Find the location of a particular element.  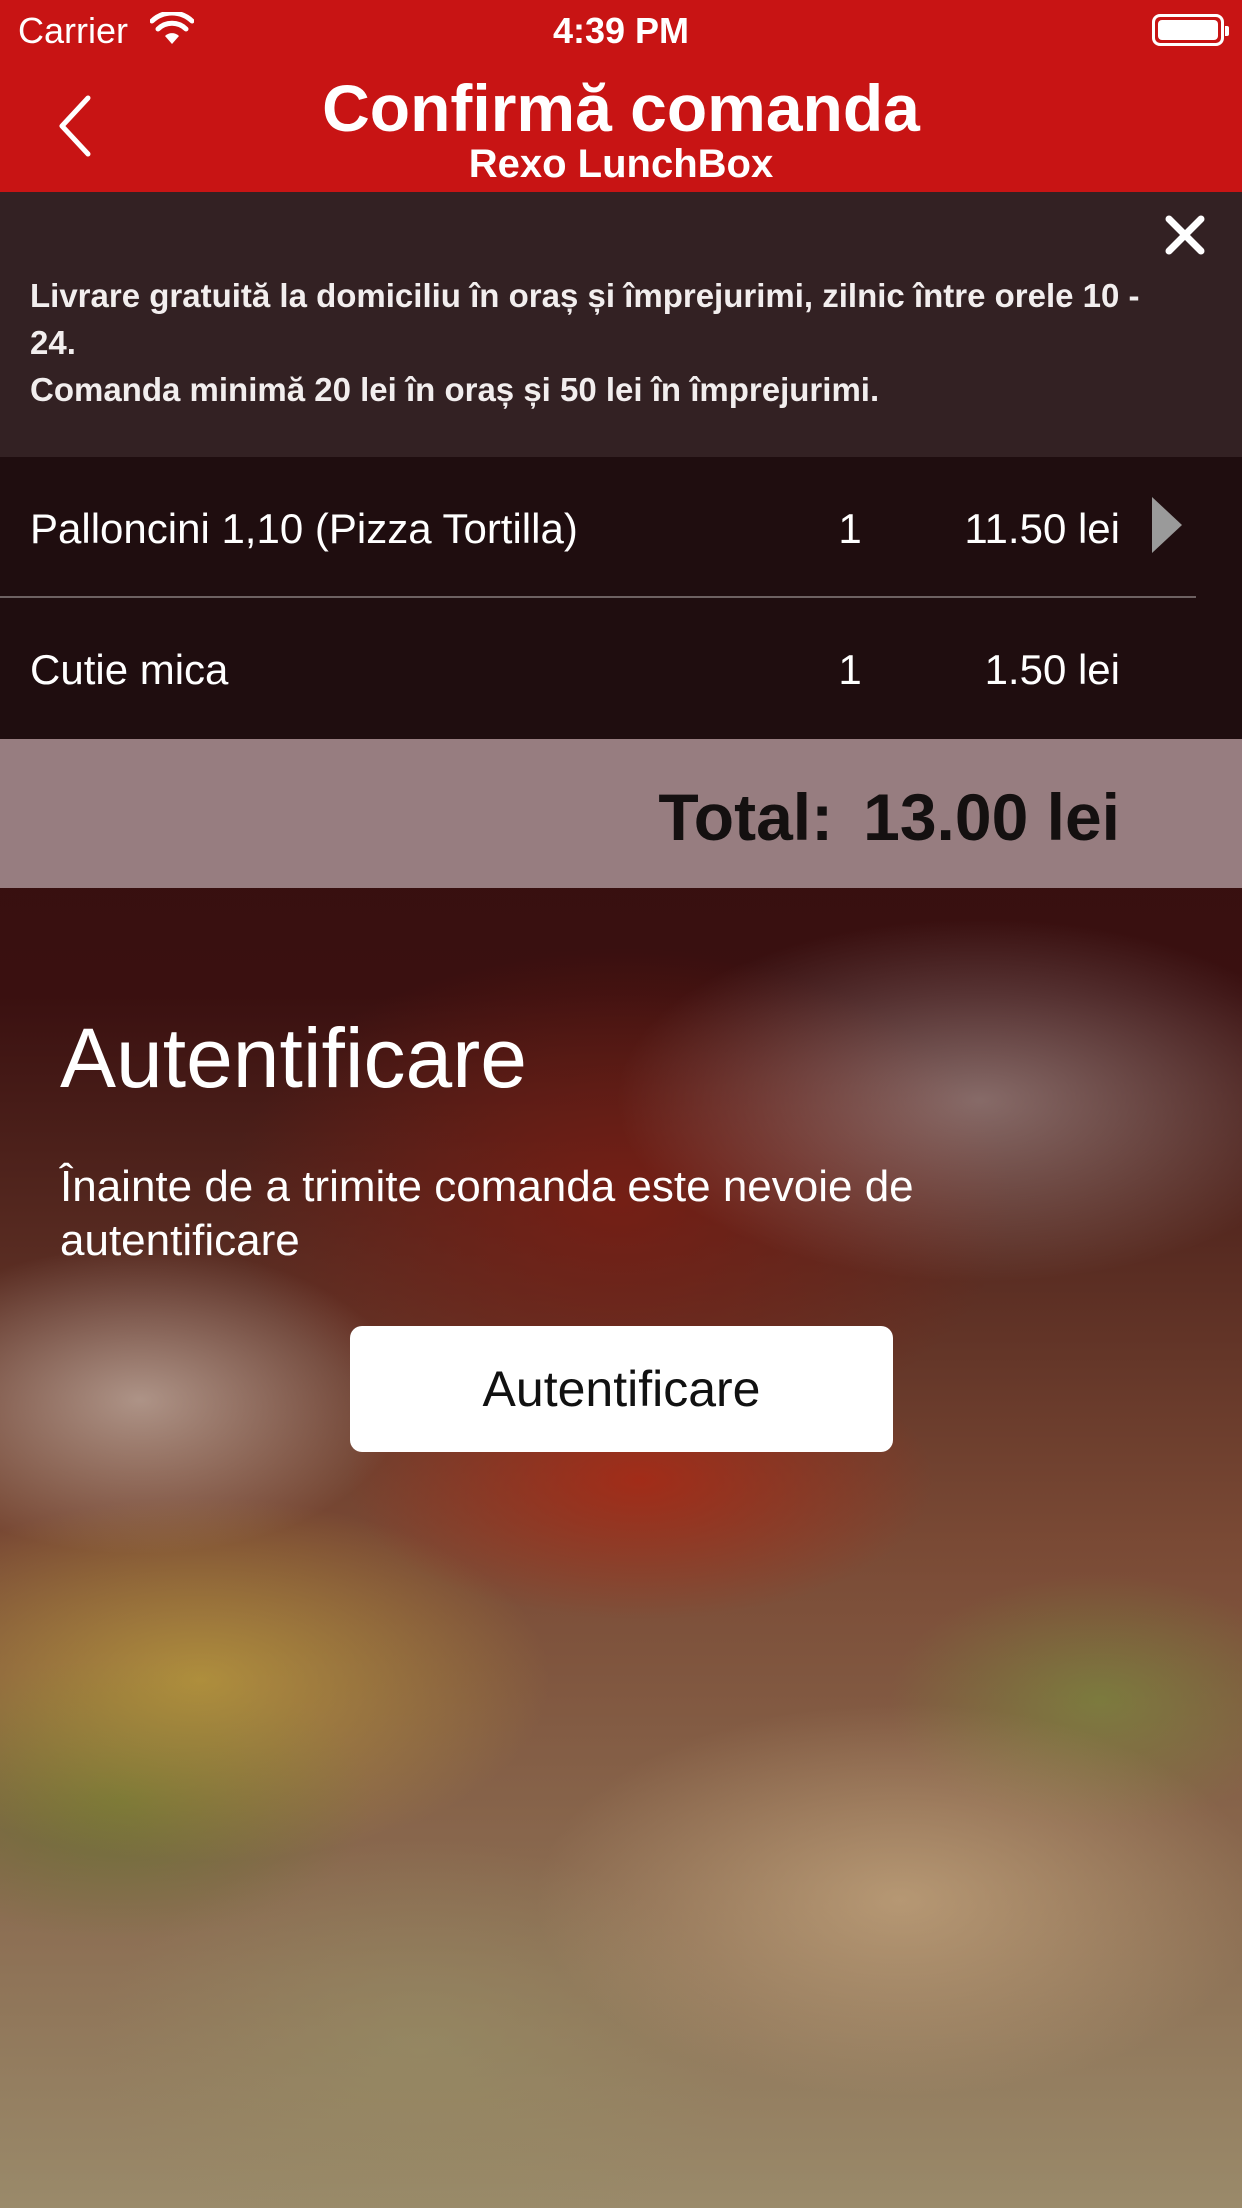

order-item-price: 11.50 lei is located at coordinates (1042, 528).